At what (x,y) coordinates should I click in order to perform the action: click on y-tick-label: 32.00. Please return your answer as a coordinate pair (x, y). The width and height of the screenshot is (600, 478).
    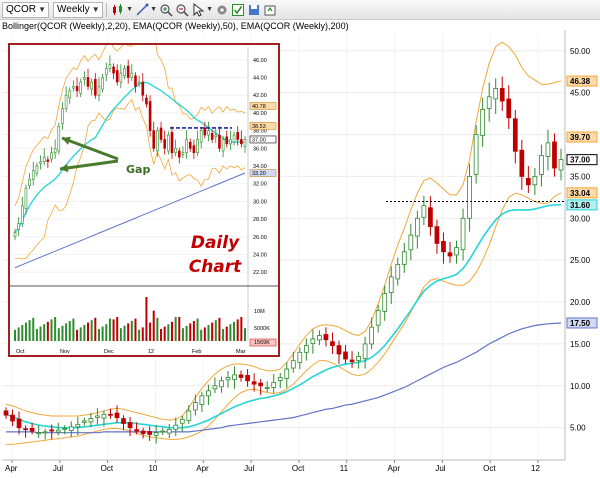
    Looking at the image, I should click on (260, 185).